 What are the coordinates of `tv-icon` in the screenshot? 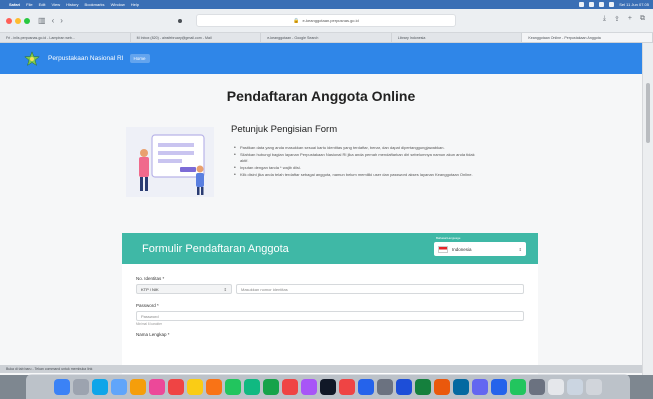 It's located at (328, 386).